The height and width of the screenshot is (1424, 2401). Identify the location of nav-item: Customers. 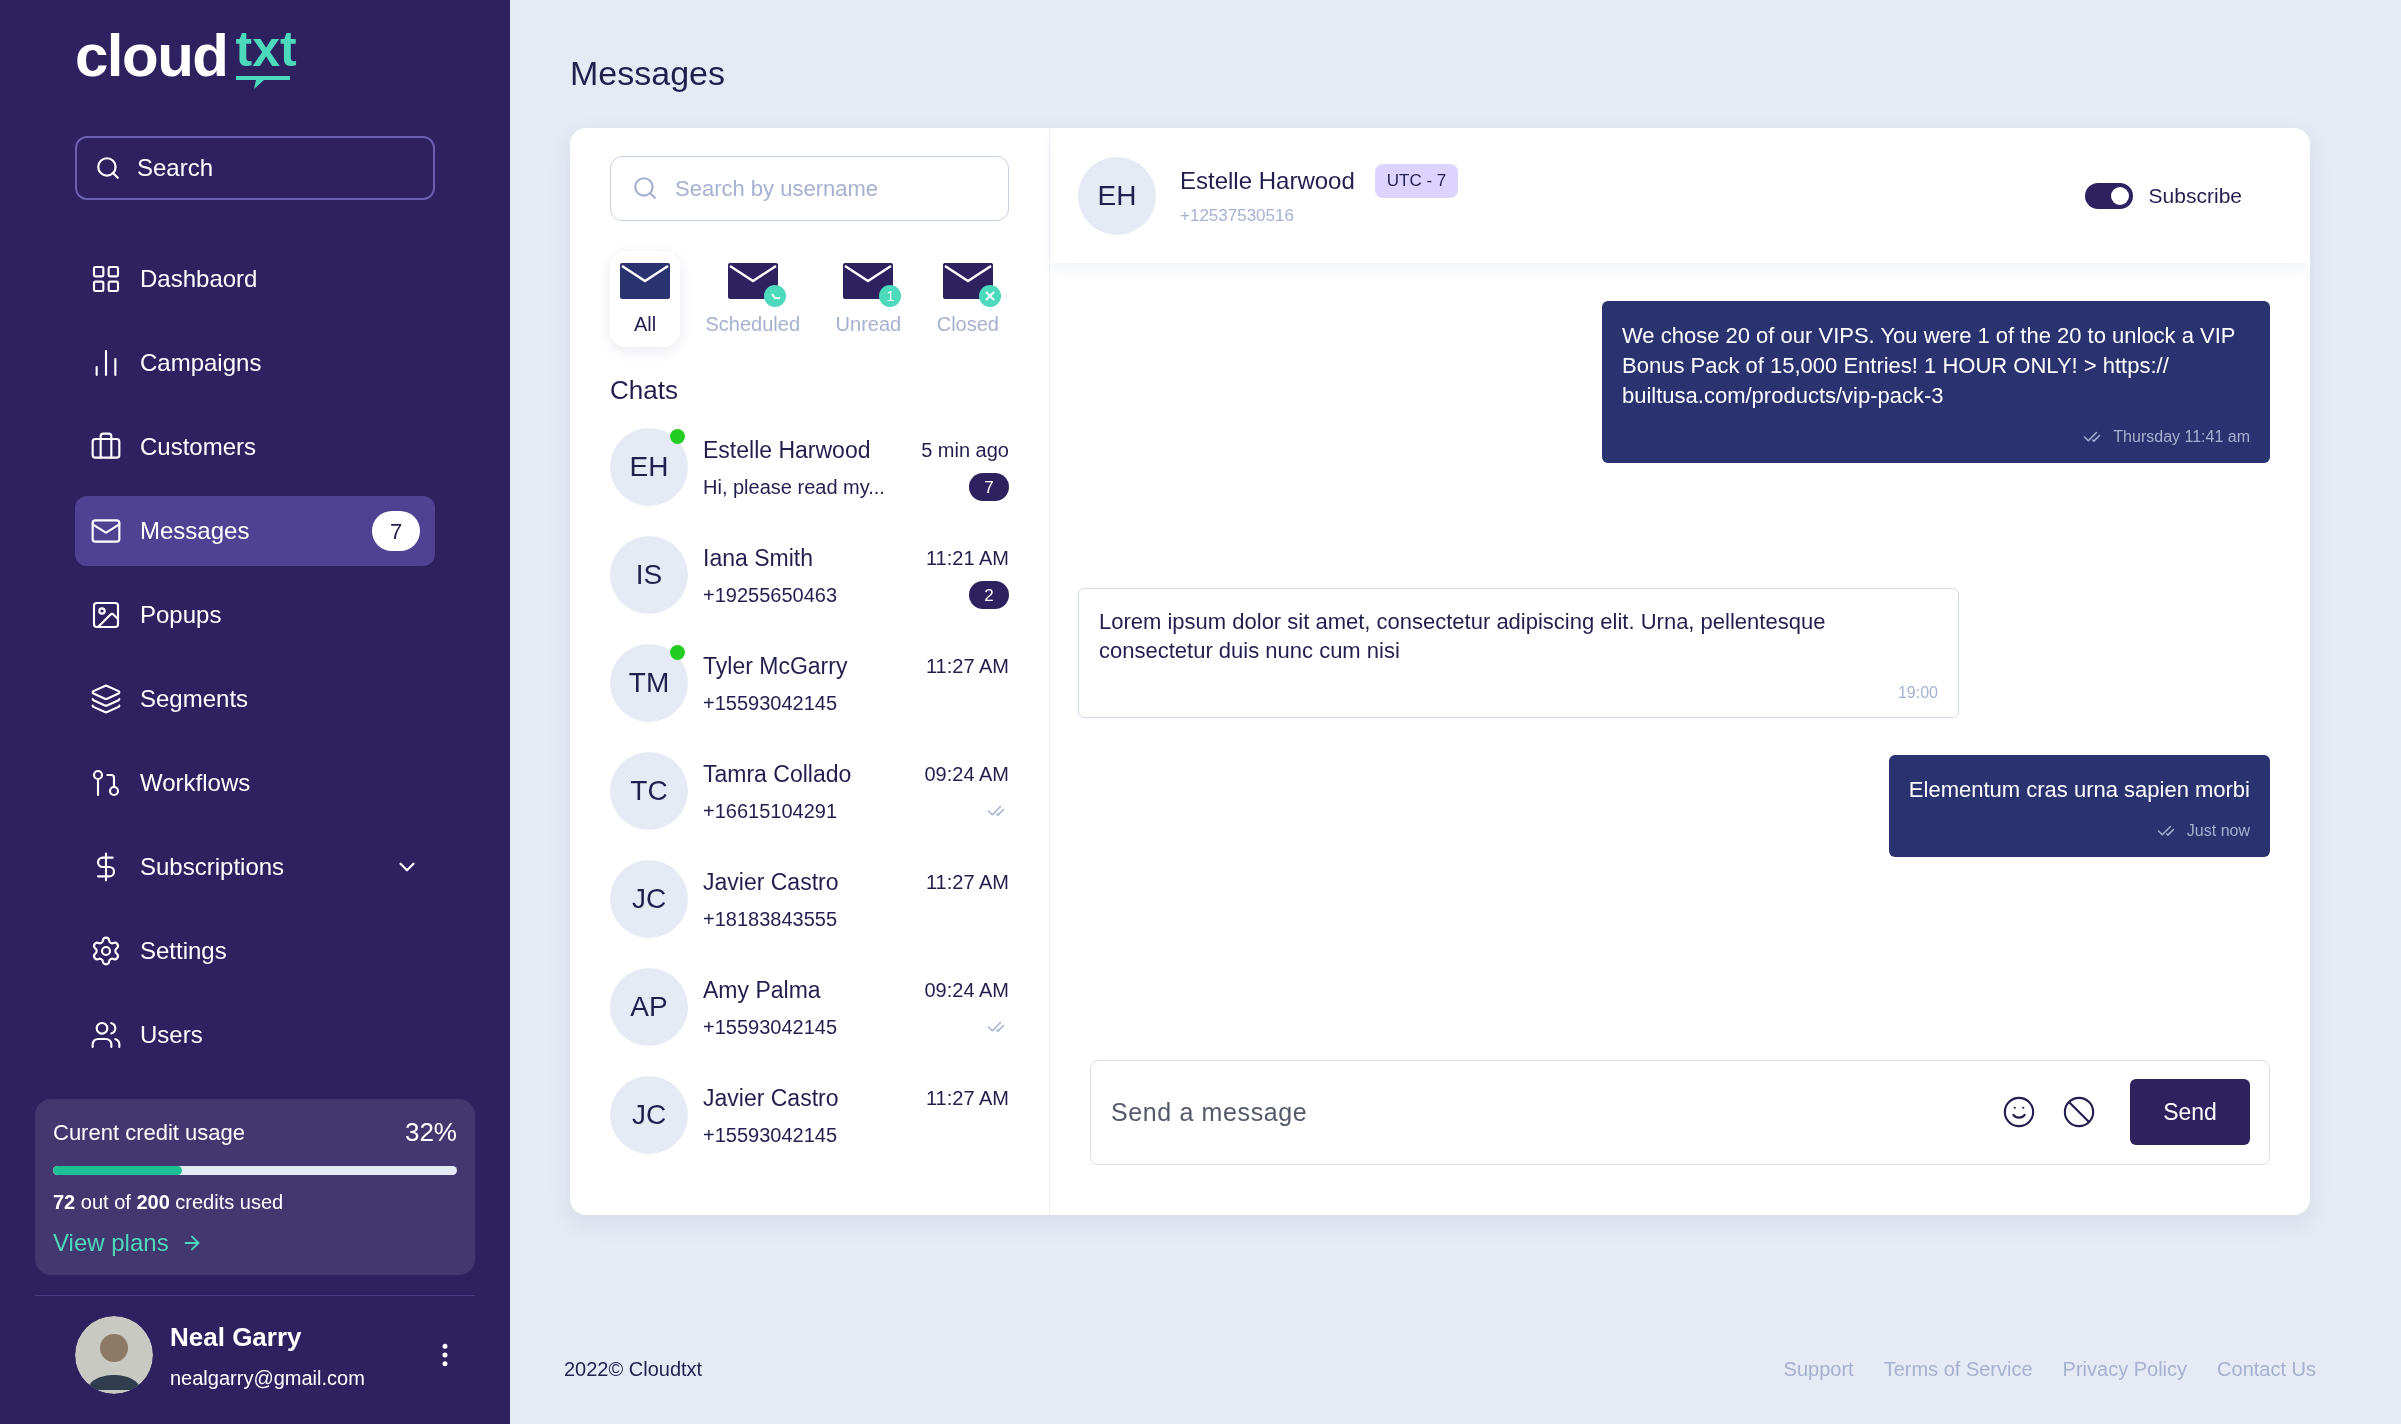
(255, 447).